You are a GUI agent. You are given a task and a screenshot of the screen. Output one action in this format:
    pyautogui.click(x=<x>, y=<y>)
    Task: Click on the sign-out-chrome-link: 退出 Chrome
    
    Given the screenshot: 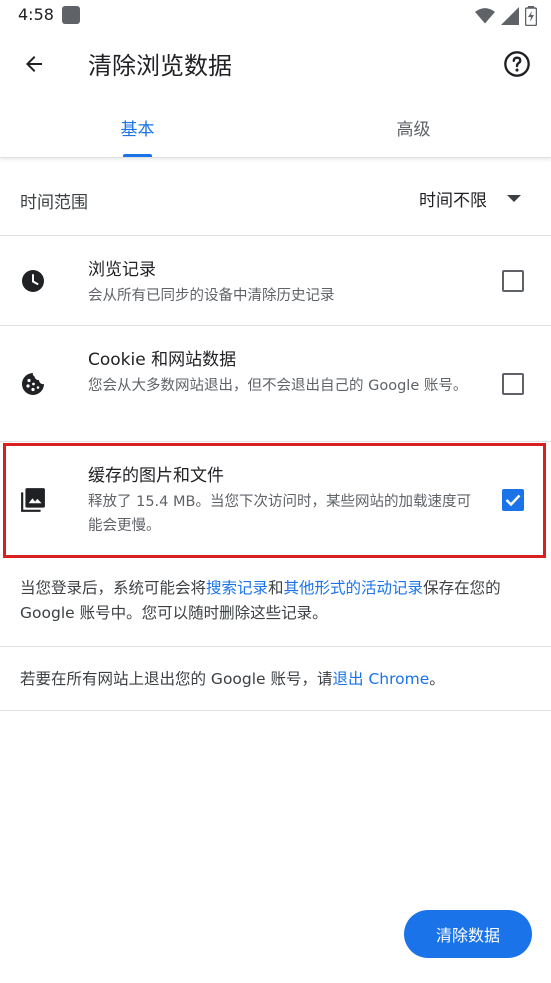 What is the action you would take?
    pyautogui.click(x=381, y=679)
    